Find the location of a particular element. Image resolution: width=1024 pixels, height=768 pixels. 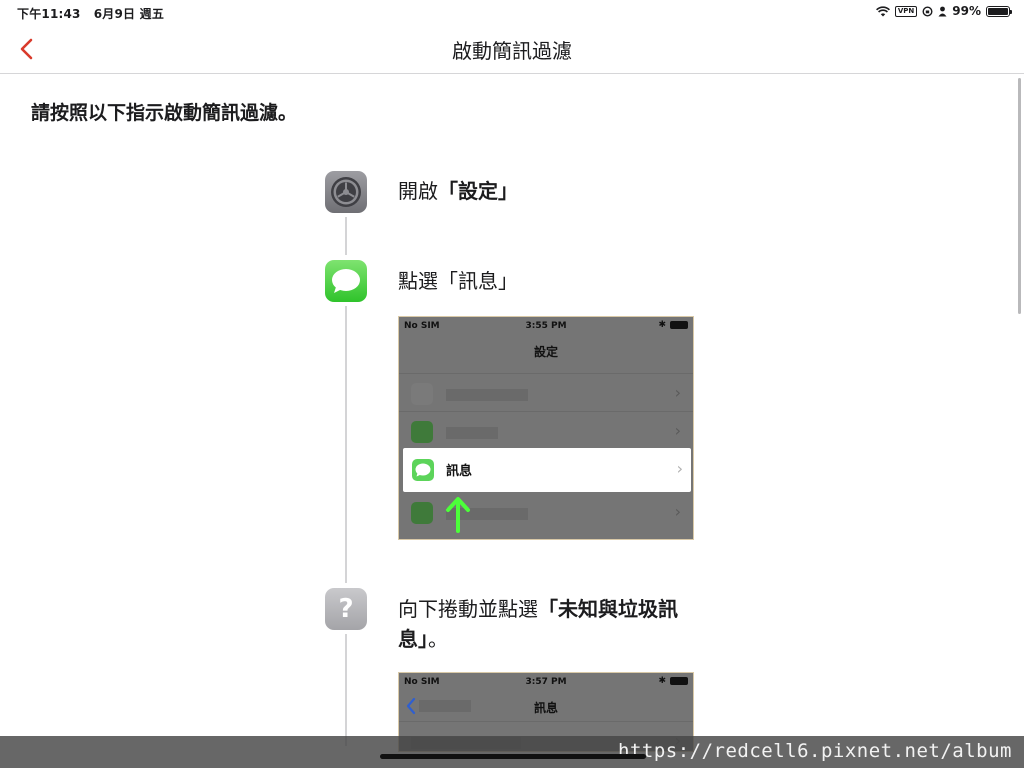

notifications-list-icon is located at coordinates (422, 394).